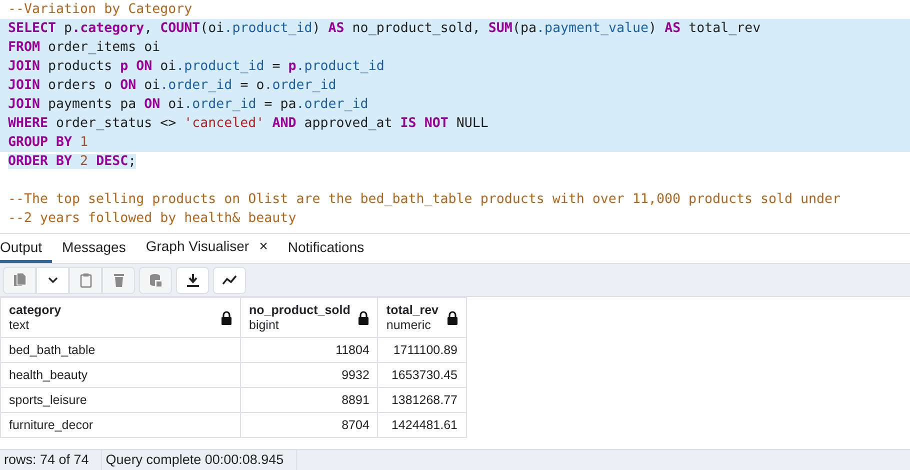  What do you see at coordinates (309, 425) in the screenshot?
I see `table-cell: 8704` at bounding box center [309, 425].